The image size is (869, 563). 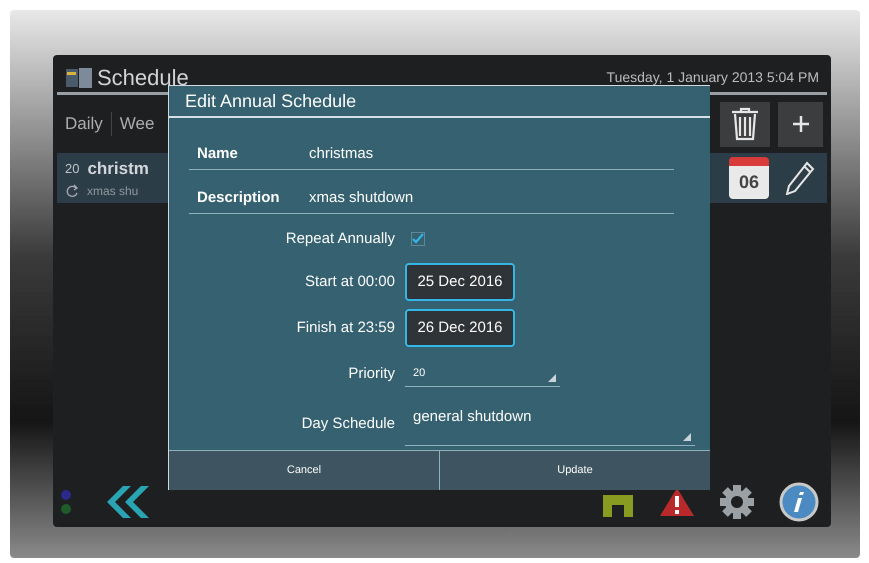 I want to click on field-label: Repeat Annually, so click(x=339, y=238).